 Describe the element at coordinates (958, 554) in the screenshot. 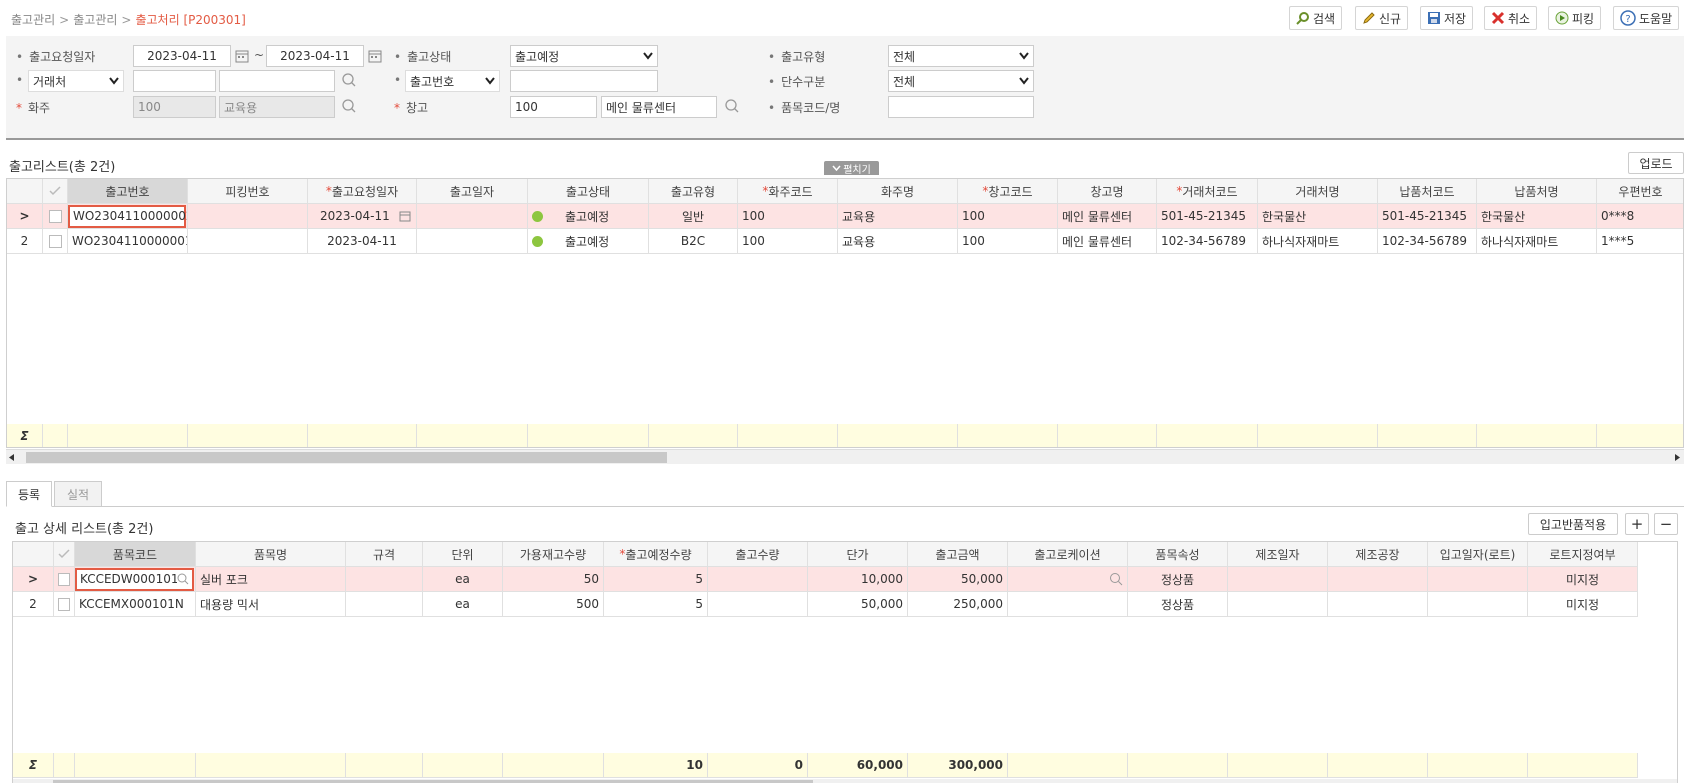

I see `col-header: 출고금액` at that location.